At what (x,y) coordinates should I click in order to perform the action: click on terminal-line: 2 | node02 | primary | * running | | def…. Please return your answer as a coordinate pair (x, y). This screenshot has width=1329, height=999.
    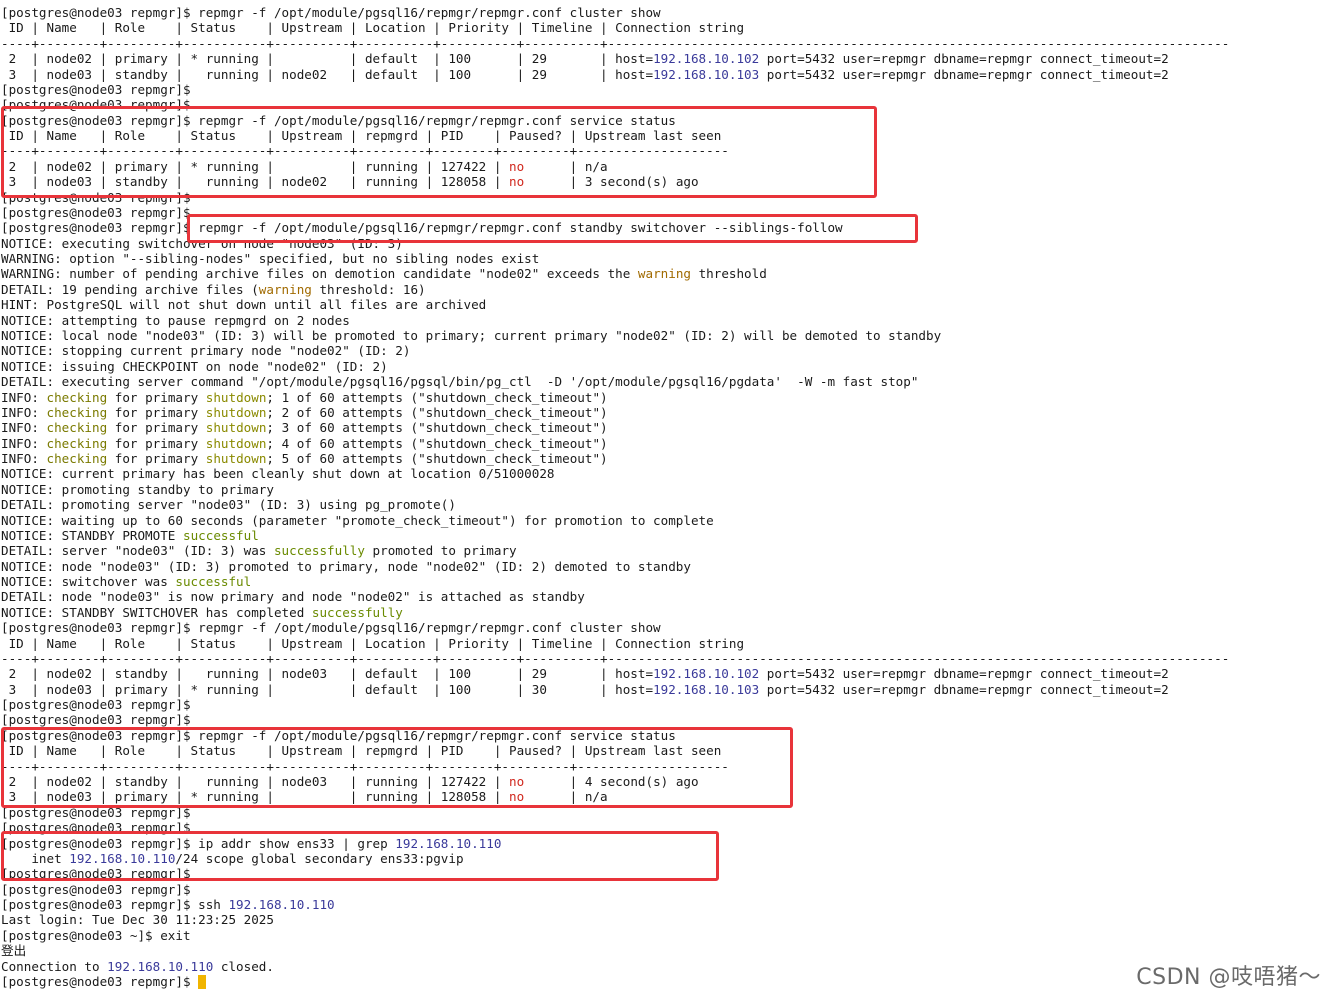
    Looking at the image, I should click on (585, 59).